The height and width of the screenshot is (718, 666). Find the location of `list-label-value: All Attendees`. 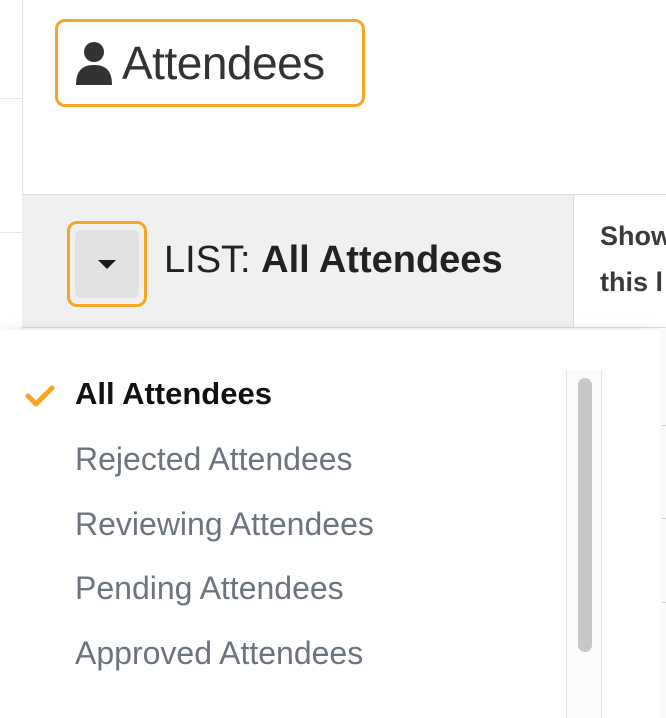

list-label-value: All Attendees is located at coordinates (382, 260).